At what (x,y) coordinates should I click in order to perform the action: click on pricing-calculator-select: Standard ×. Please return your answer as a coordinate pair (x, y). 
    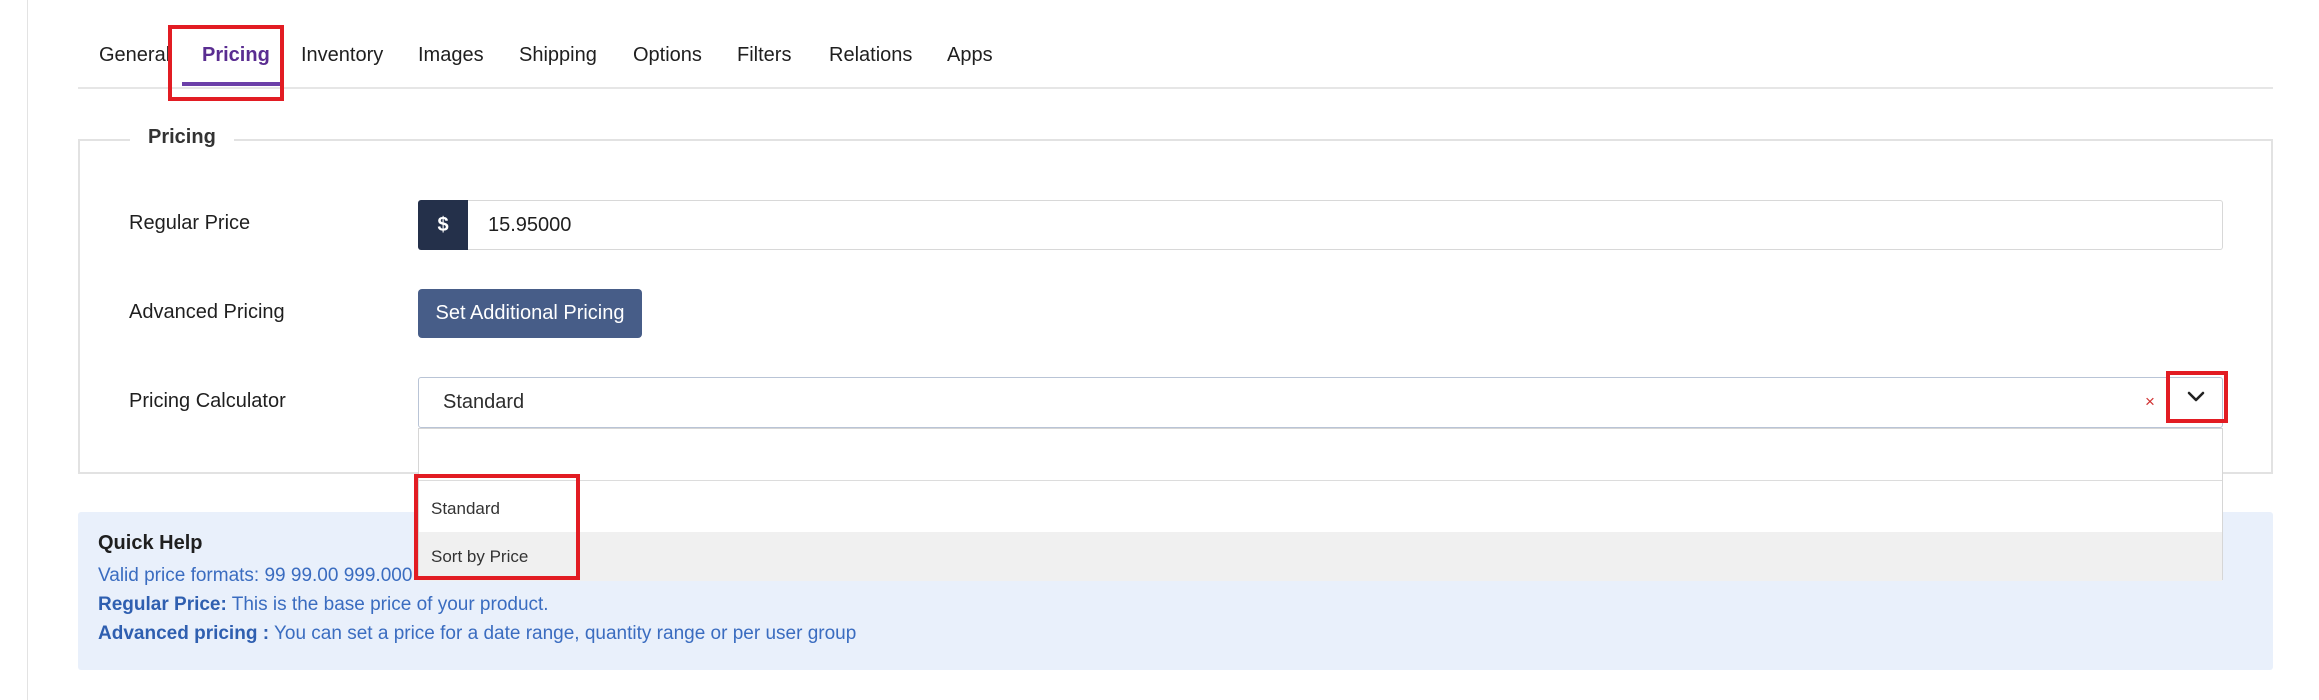
    Looking at the image, I should click on (1320, 402).